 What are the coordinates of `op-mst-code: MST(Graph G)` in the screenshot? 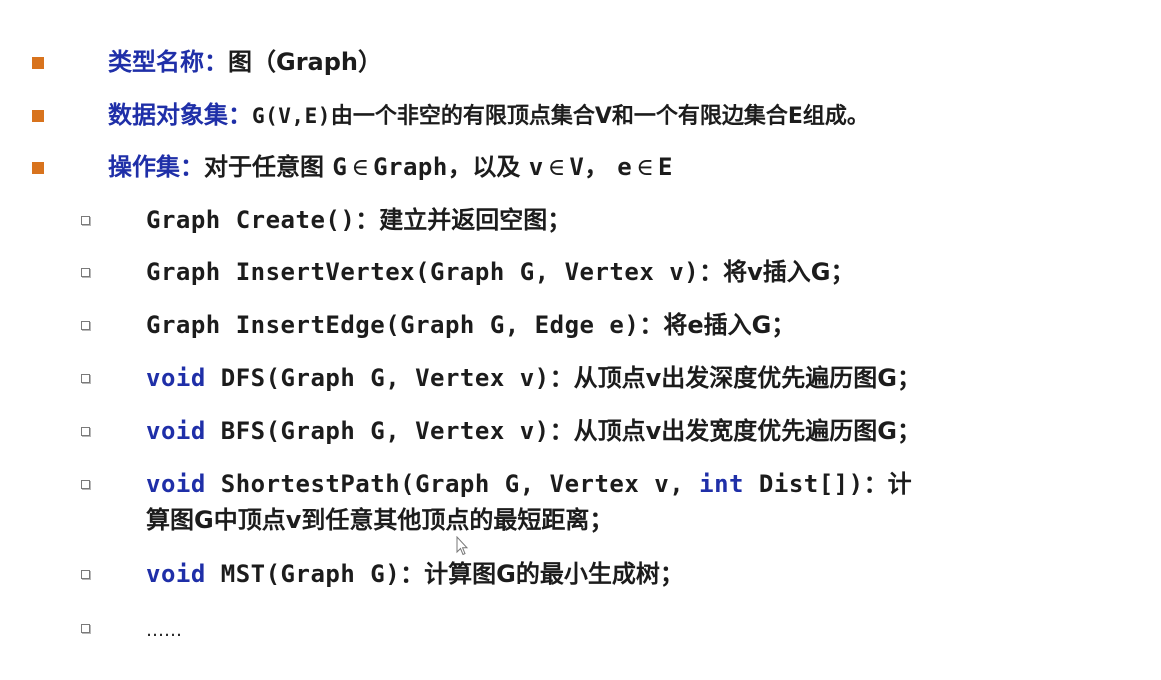 It's located at (303, 574).